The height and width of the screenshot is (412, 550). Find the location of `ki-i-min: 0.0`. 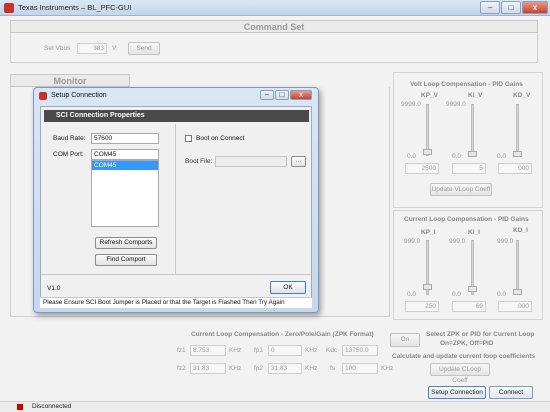

ki-i-min: 0.0 is located at coordinates (457, 294).